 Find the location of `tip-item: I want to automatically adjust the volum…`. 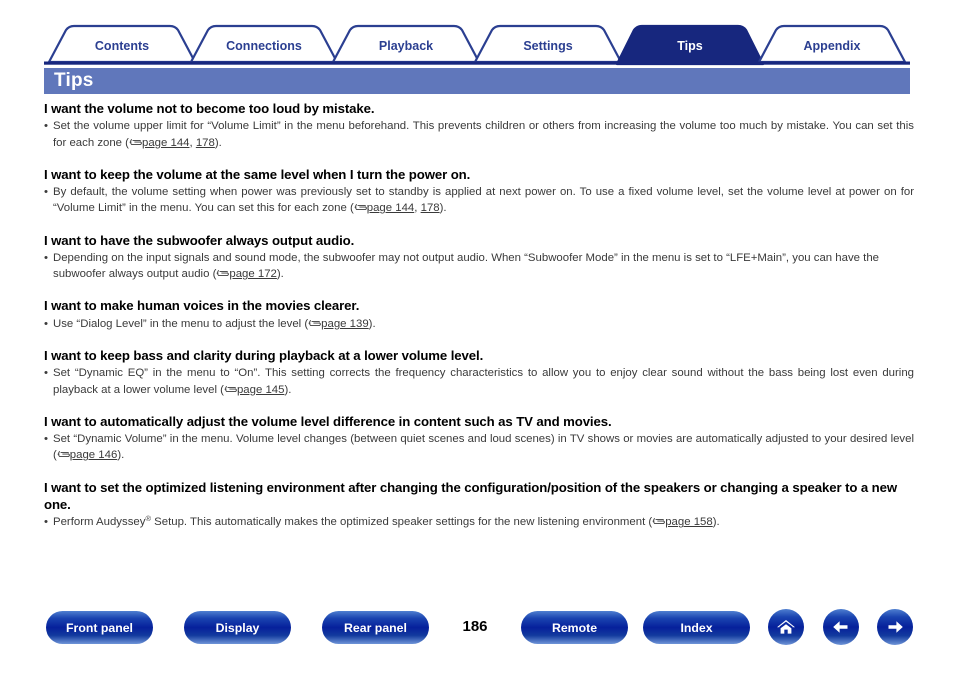

tip-item: I want to automatically adjust the volum… is located at coordinates (479, 439).